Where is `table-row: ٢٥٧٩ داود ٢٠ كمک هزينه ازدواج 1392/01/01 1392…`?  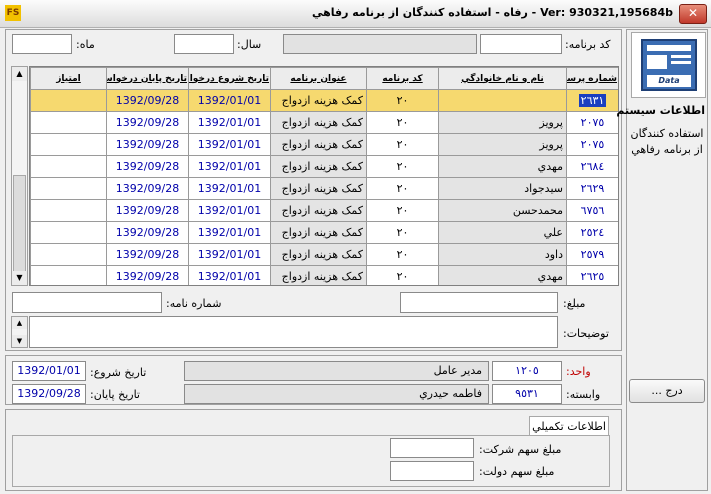 table-row: ٢٥٧٩ داود ٢٠ كمک هزينه ازدواج 1392/01/01 1392… is located at coordinates (324, 254).